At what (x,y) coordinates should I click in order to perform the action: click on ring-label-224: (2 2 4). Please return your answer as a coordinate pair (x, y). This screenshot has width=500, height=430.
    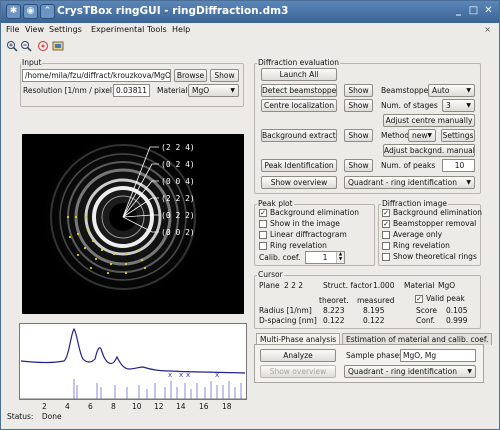
    Looking at the image, I should click on (178, 147).